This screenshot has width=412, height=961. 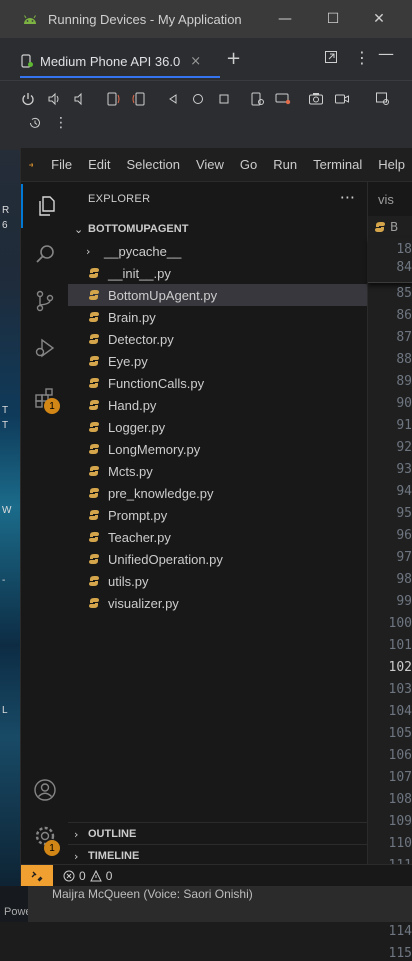 I want to click on search-icon, so click(x=44, y=254).